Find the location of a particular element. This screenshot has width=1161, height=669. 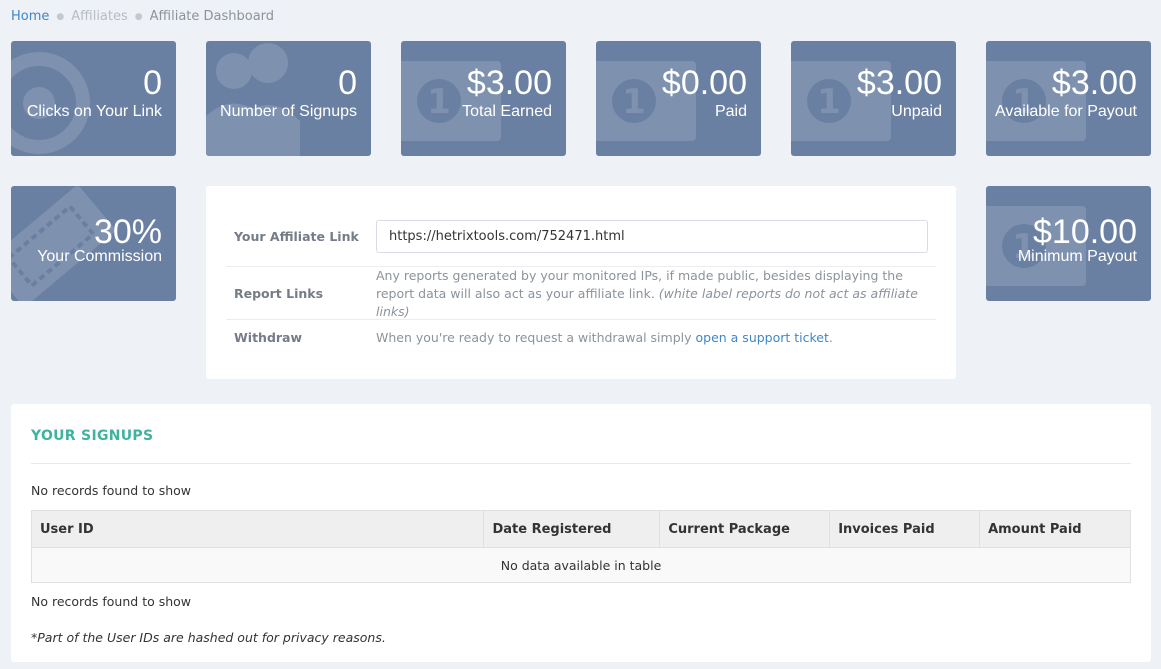

breadcrumb-current: Affiliate Dashboard is located at coordinates (212, 16).